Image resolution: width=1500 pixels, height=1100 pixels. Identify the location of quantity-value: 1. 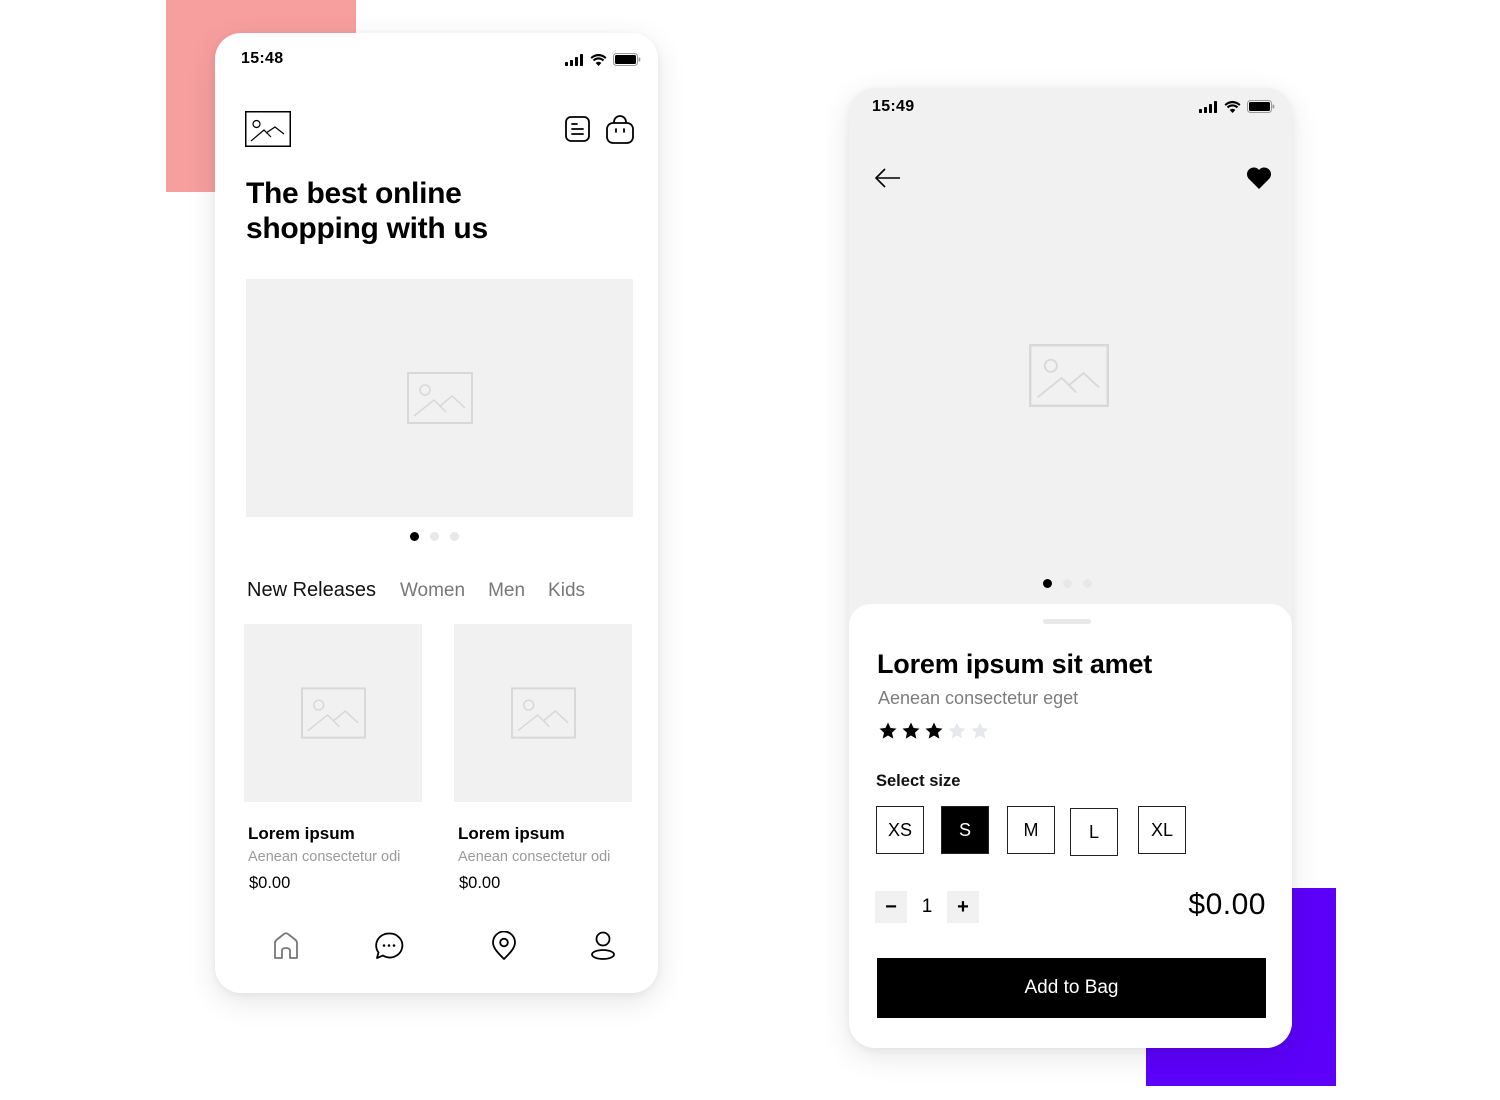
(927, 906).